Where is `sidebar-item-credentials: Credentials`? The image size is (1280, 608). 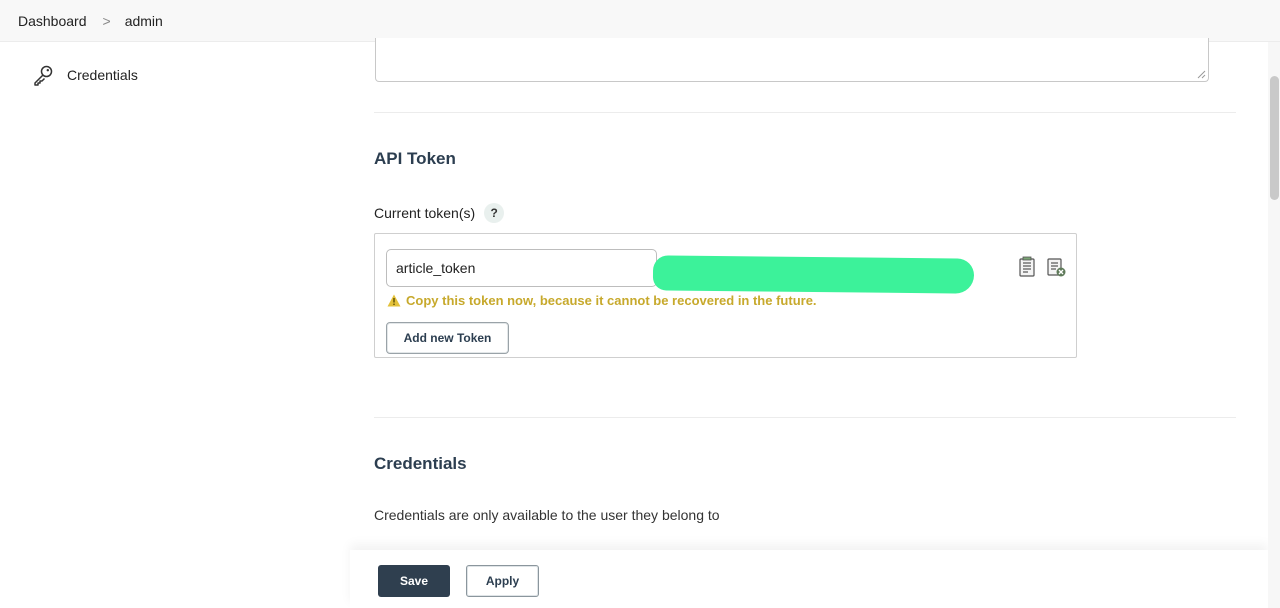
sidebar-item-credentials: Credentials is located at coordinates (85, 75).